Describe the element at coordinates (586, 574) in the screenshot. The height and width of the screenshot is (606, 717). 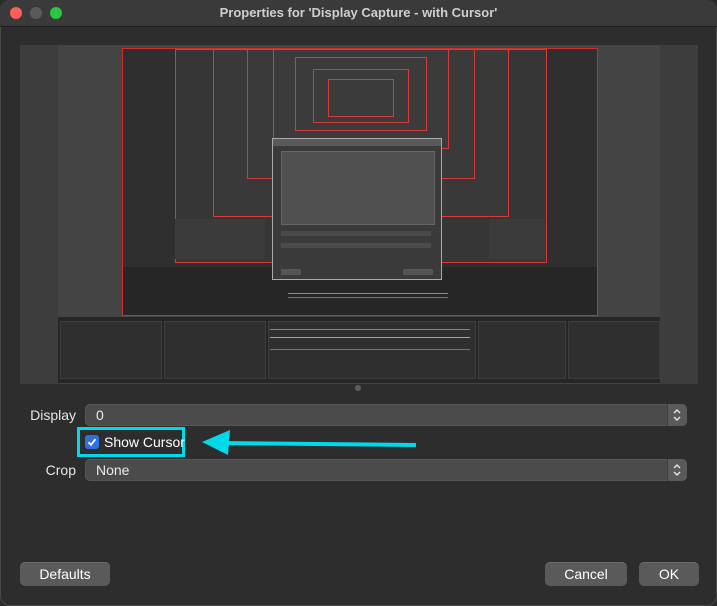
I see `cancel-button: Cancel` at that location.